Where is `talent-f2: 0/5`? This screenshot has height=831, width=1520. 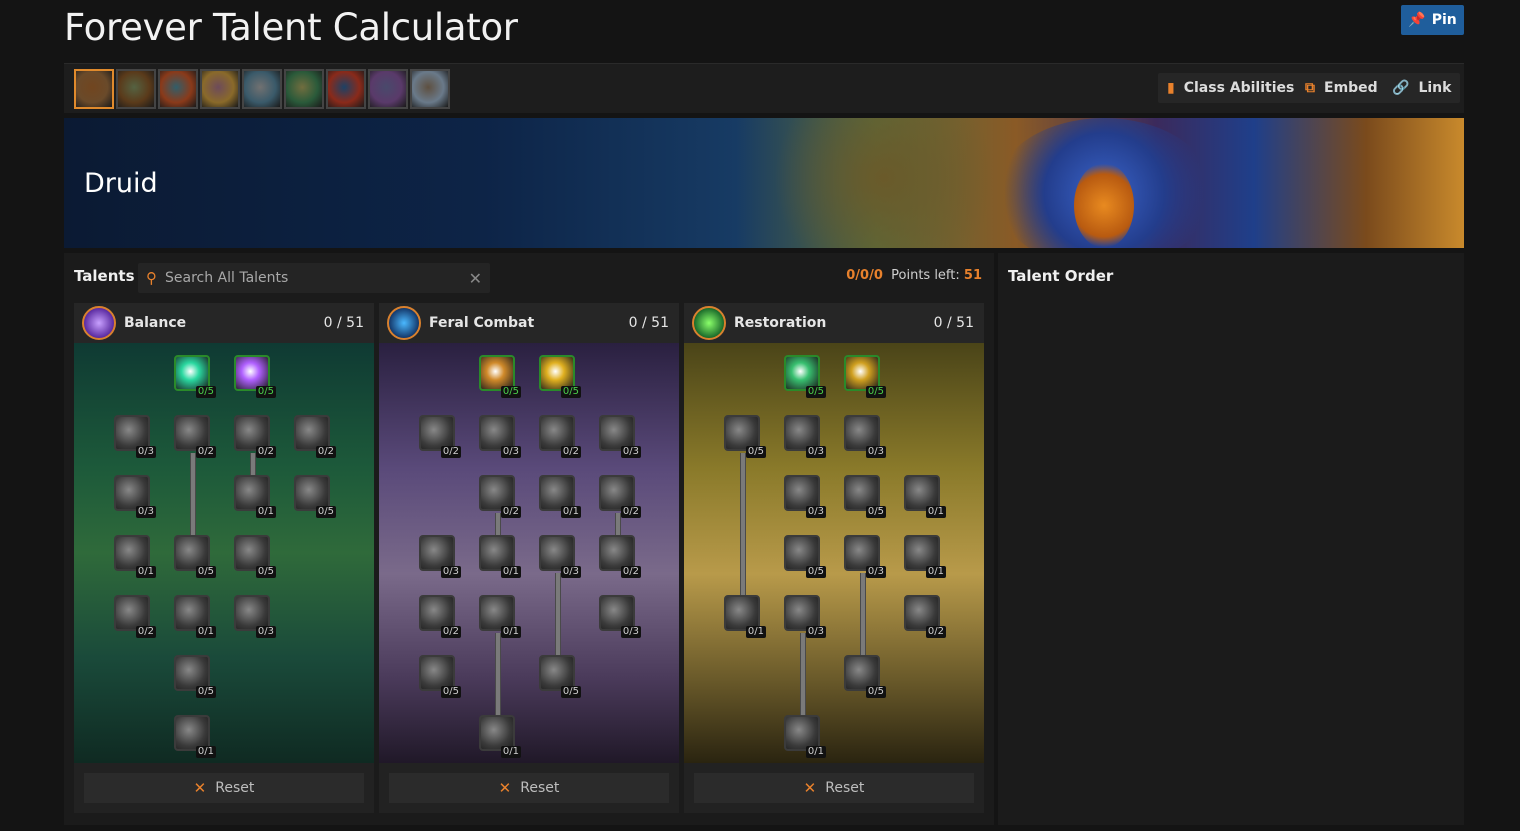
talent-f2: 0/5 is located at coordinates (560, 376).